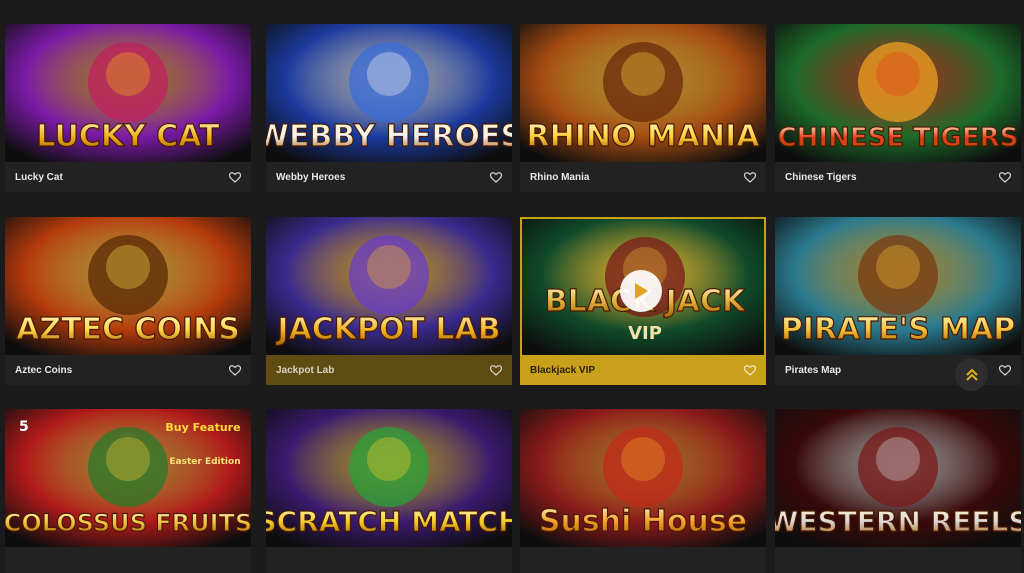 The image size is (1024, 573). Describe the element at coordinates (559, 177) in the screenshot. I see `game-name: Rhino Mania` at that location.